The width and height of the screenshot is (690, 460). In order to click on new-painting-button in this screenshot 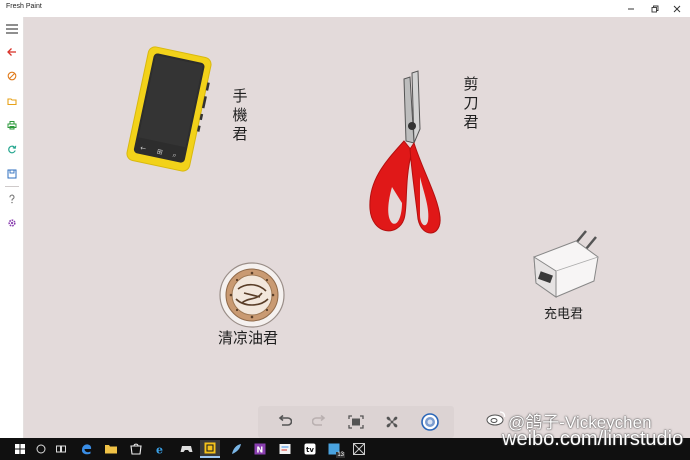, I will do `click(12, 76)`.